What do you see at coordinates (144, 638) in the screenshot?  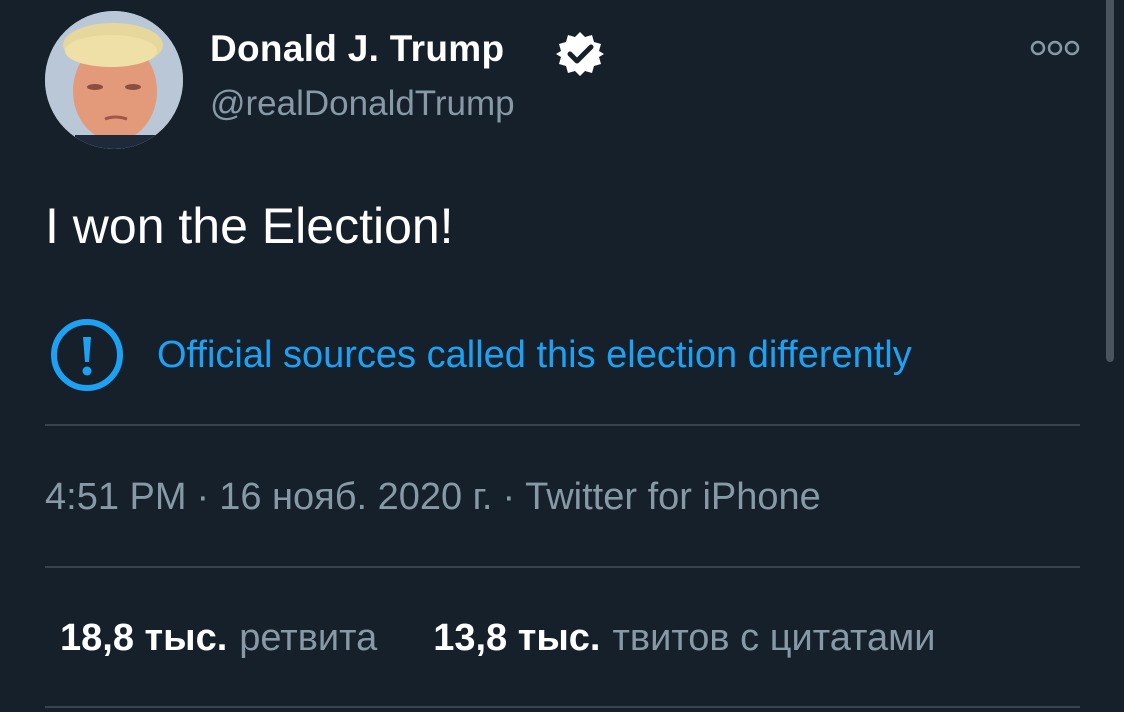 I see `retweets-count: 18,8 тыс.` at bounding box center [144, 638].